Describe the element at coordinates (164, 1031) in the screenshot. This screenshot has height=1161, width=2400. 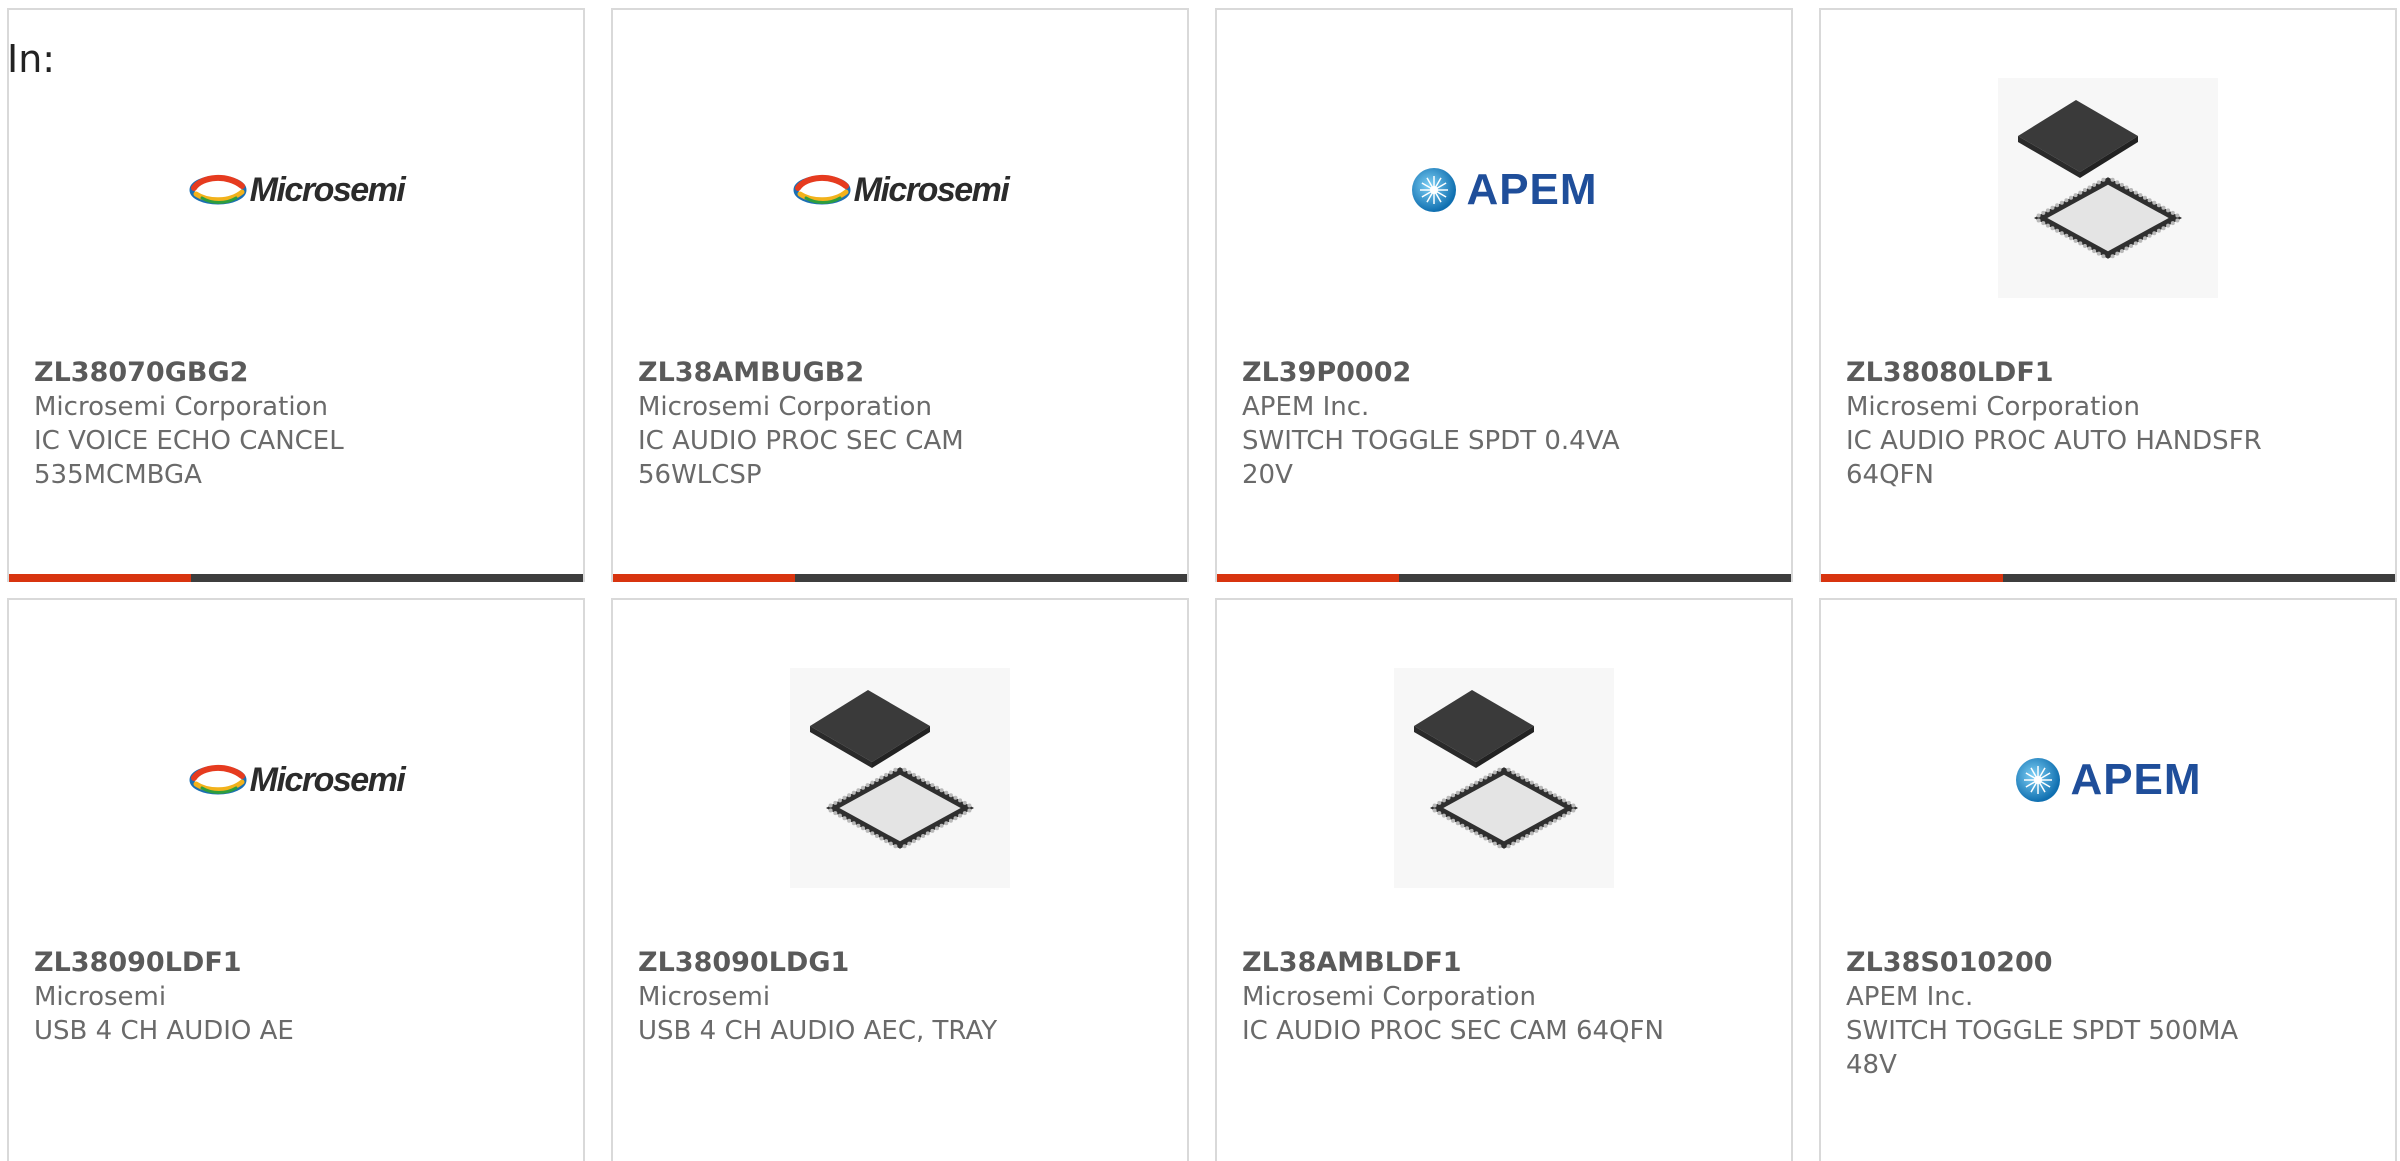
I see `description-line-1: USB 4 CH AUDIO AE` at that location.